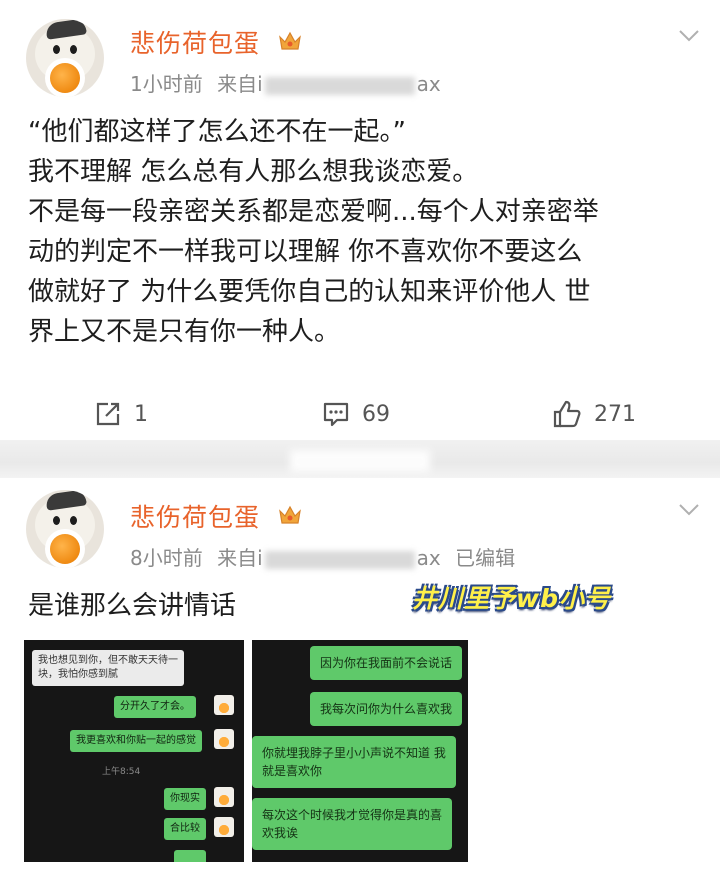  What do you see at coordinates (166, 84) in the screenshot?
I see `post-time: 1小时前` at bounding box center [166, 84].